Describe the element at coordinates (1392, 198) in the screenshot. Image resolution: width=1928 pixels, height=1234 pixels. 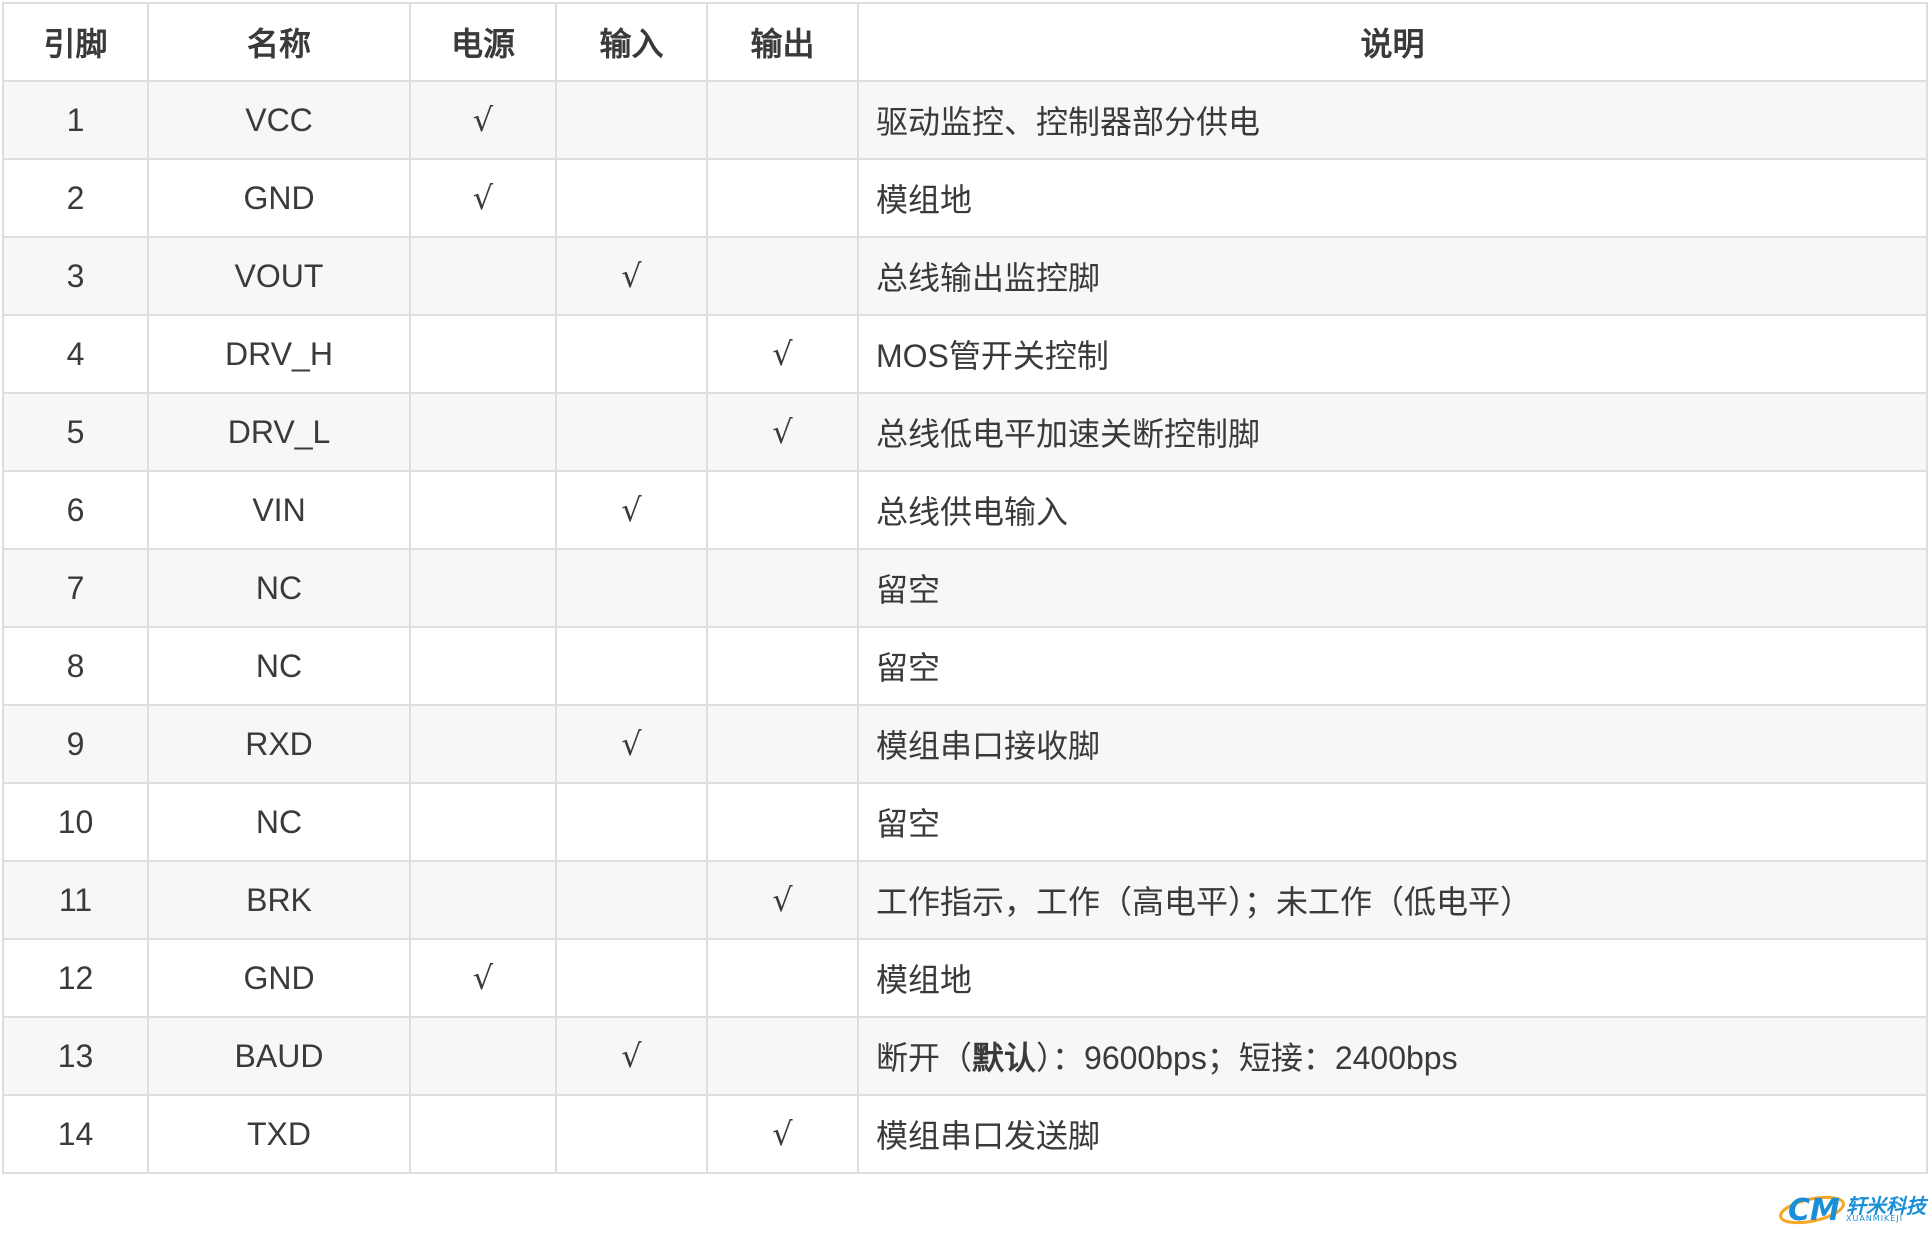
I see `cell-description: 模组地` at that location.